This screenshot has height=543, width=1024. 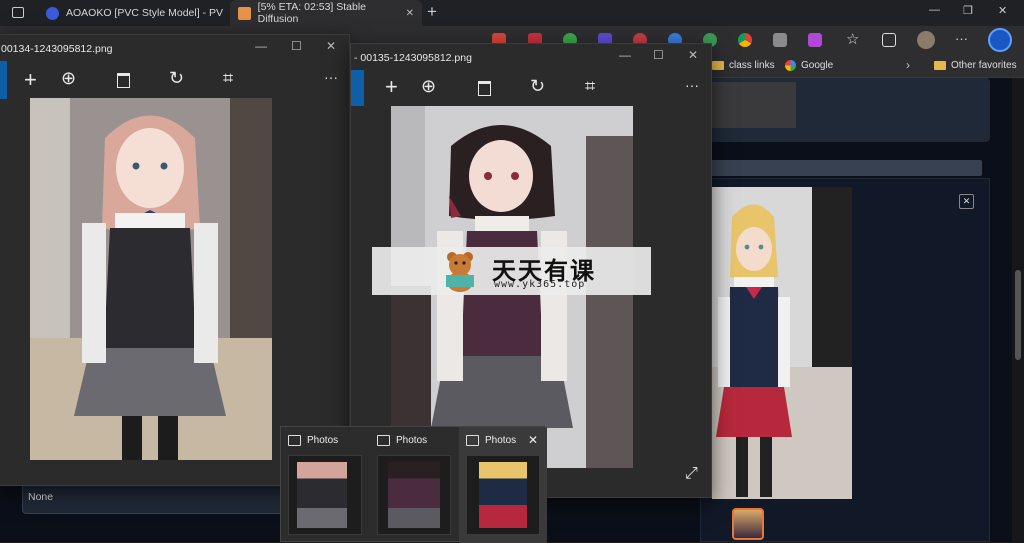 What do you see at coordinates (533, 440) in the screenshot?
I see `close-preview-icon: ✕` at bounding box center [533, 440].